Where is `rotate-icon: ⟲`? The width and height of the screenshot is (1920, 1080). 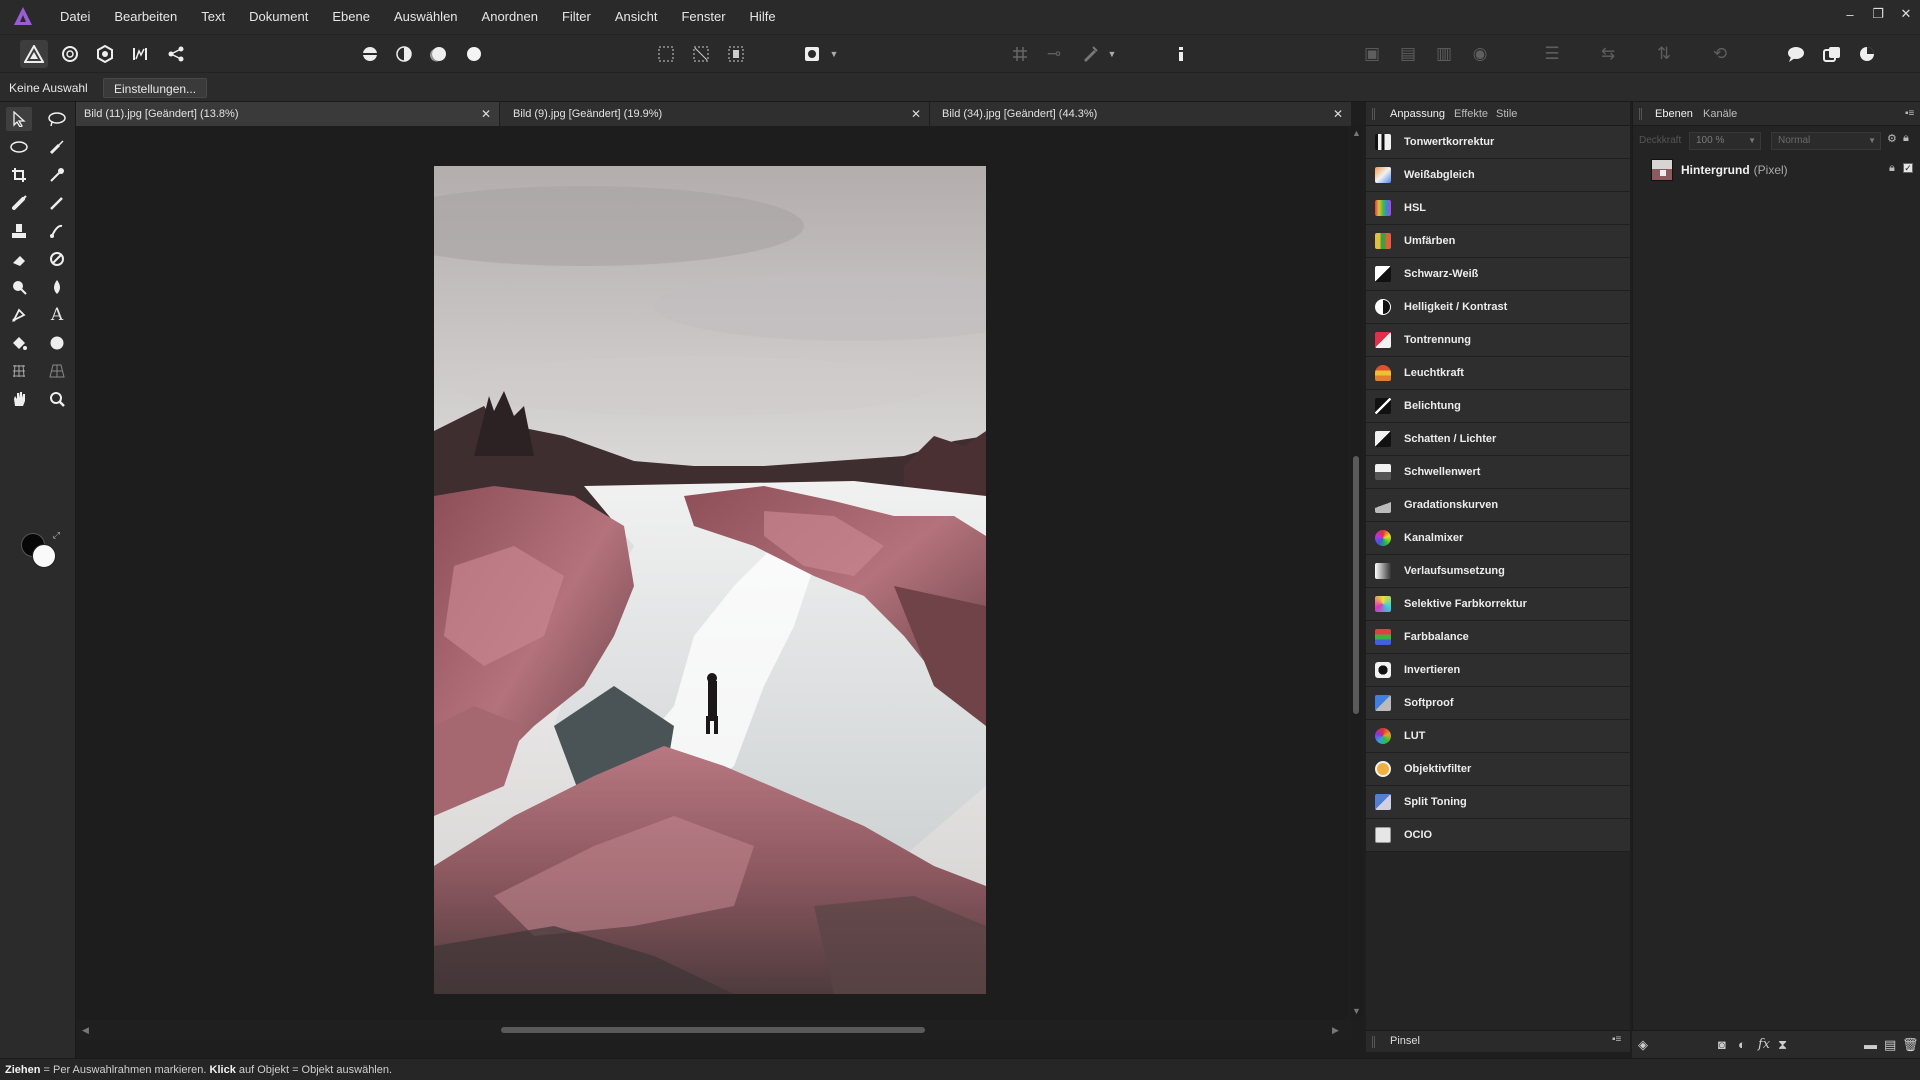 rotate-icon: ⟲ is located at coordinates (1720, 54).